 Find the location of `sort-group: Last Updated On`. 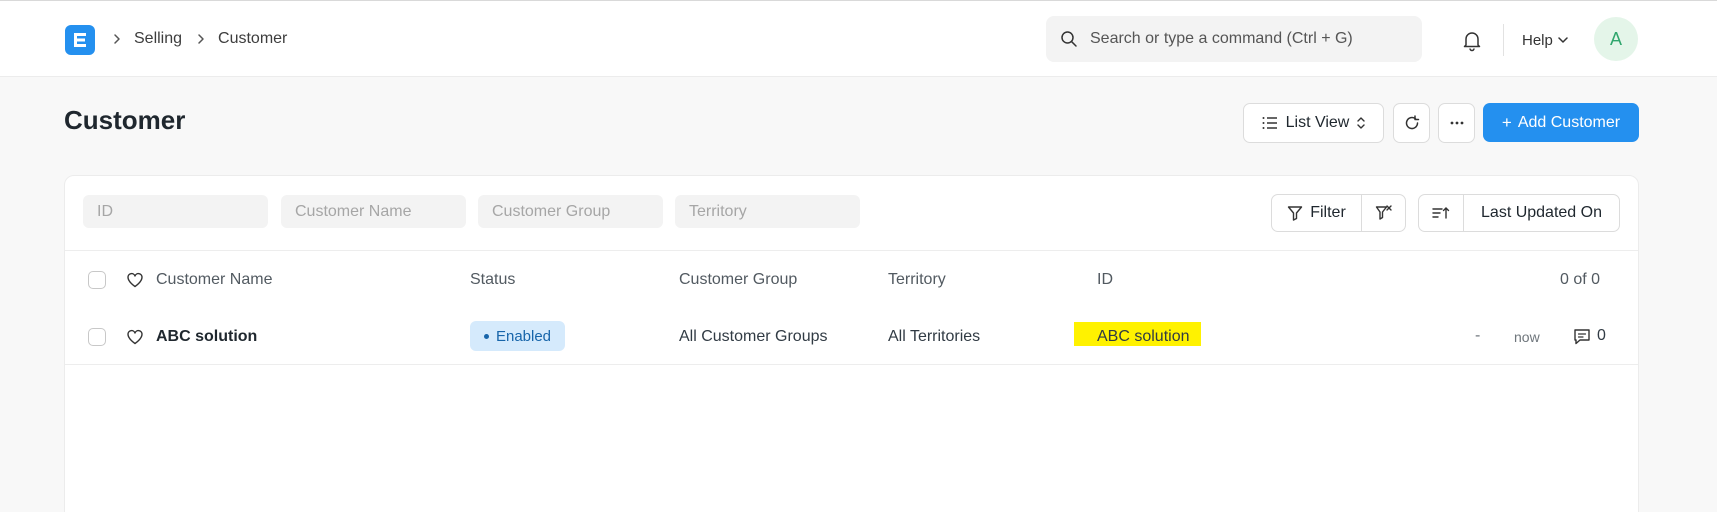

sort-group: Last Updated On is located at coordinates (1519, 213).